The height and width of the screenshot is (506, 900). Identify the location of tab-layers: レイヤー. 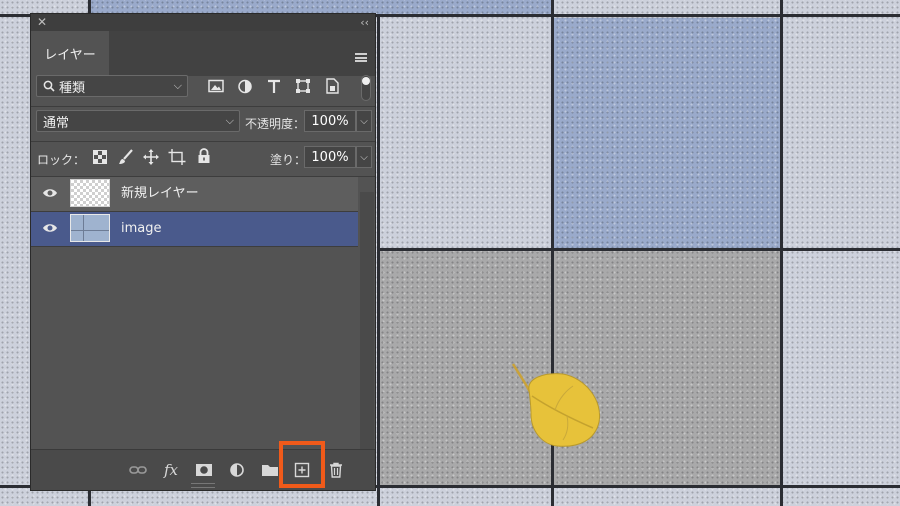
(70, 53).